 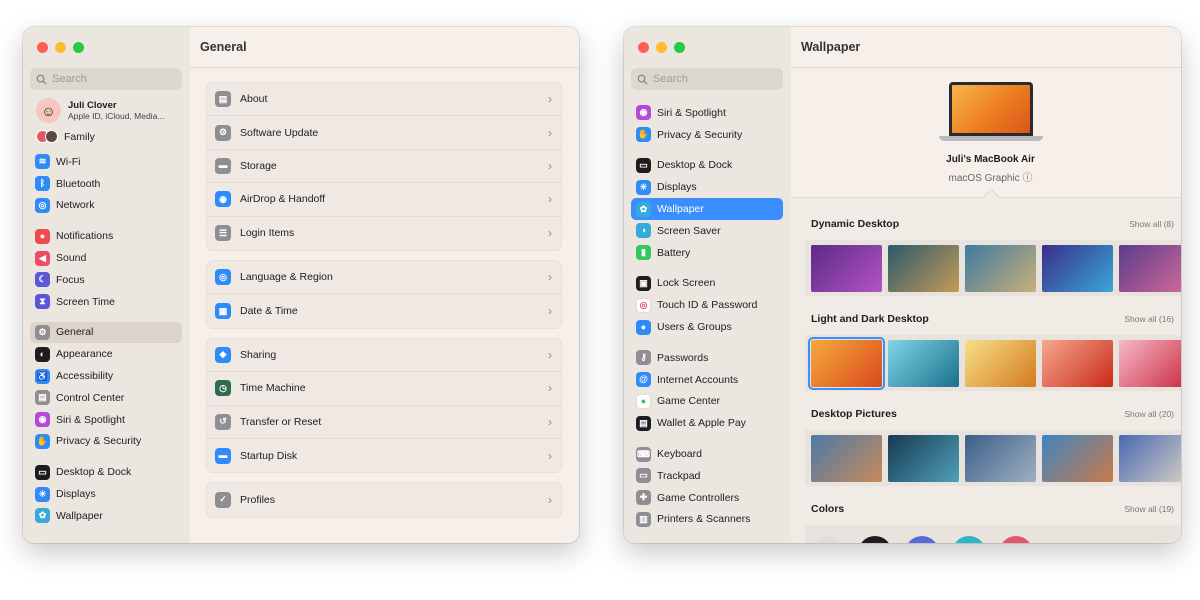 What do you see at coordinates (106, 376) in the screenshot?
I see `sidebar-item-accessibility: ♿ Accessibility` at bounding box center [106, 376].